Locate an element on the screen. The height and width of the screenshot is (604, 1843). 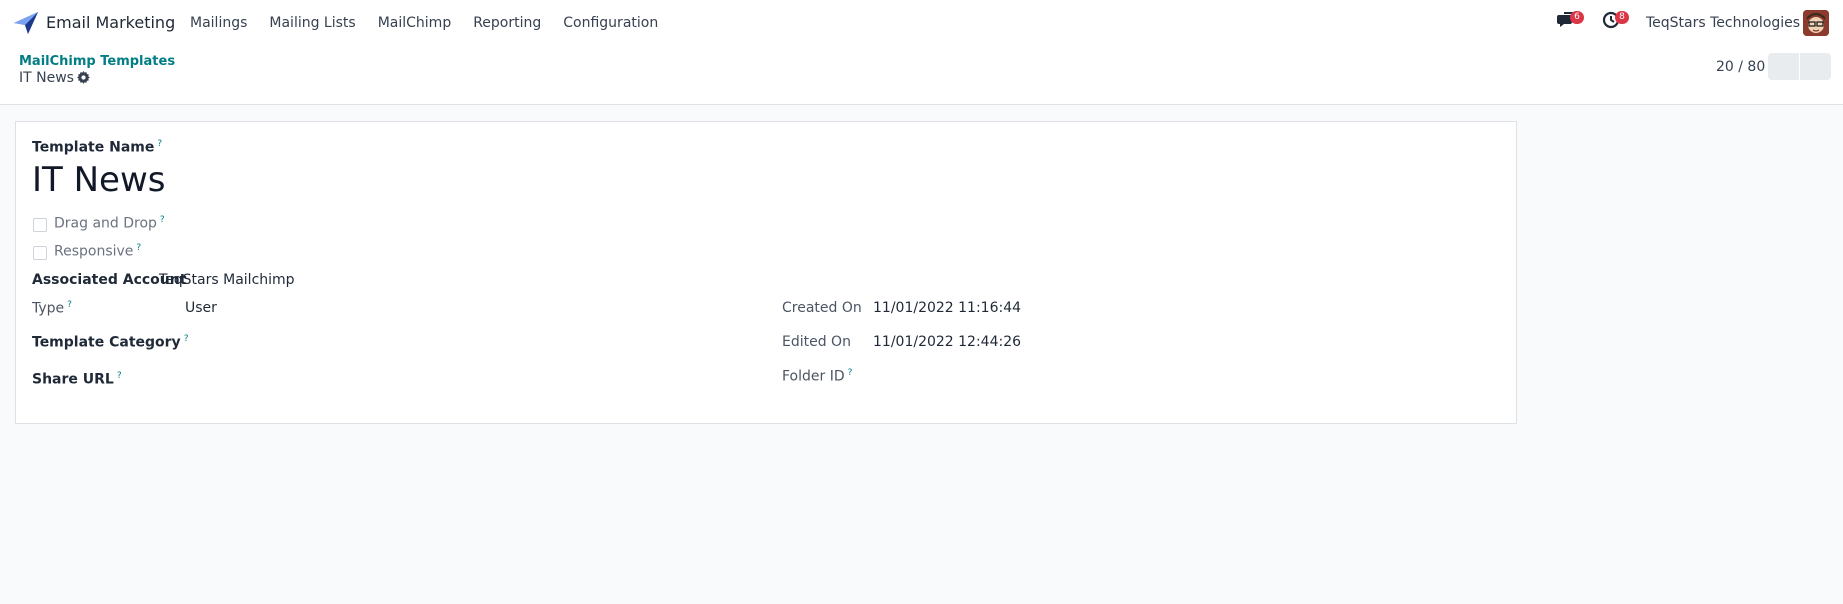
avatar-icon is located at coordinates (1816, 23).